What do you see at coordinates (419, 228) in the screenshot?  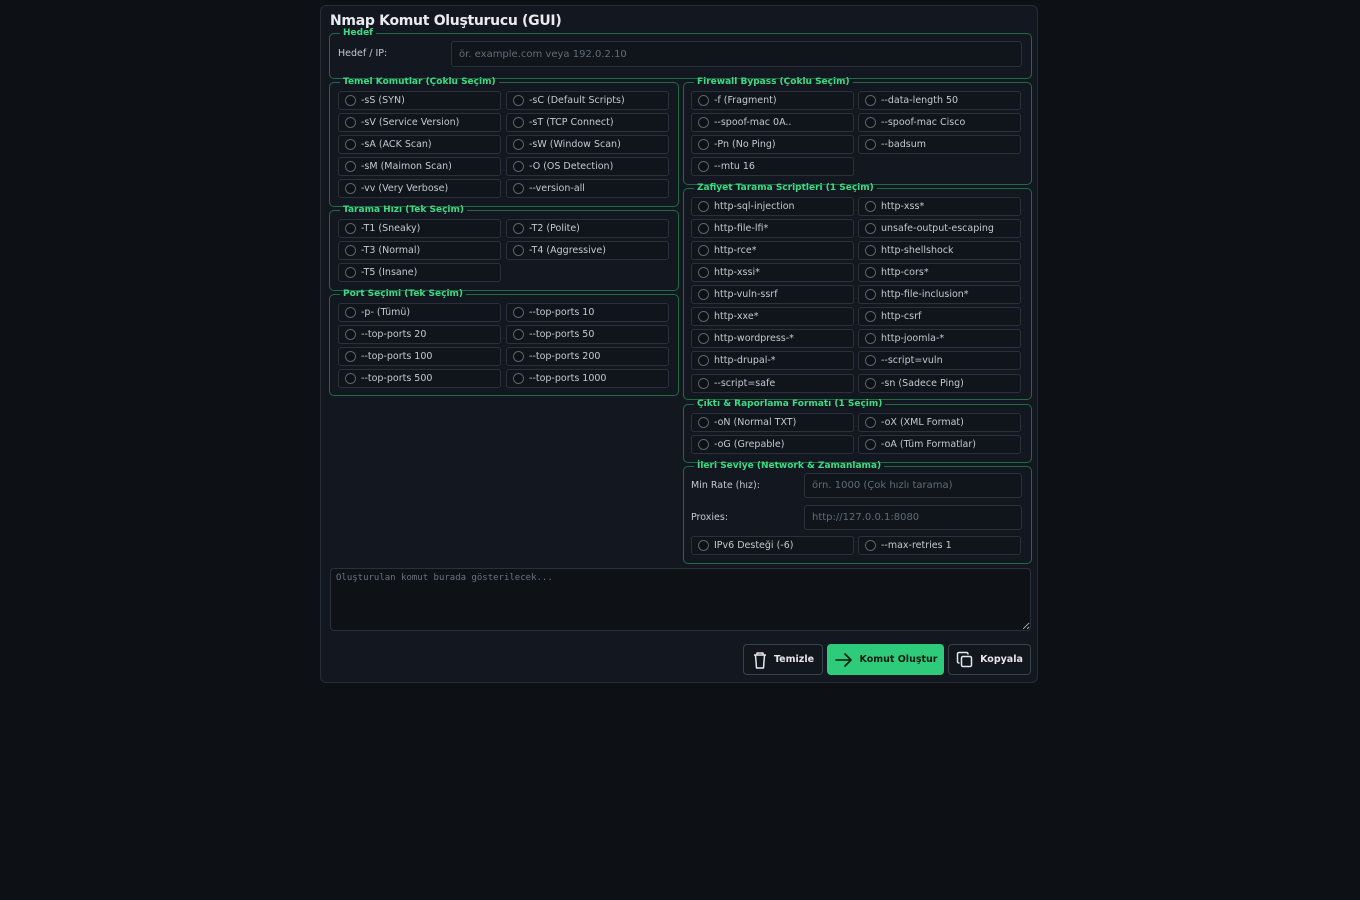 I see `option-timing-t1: -T1 (Sneaky)` at bounding box center [419, 228].